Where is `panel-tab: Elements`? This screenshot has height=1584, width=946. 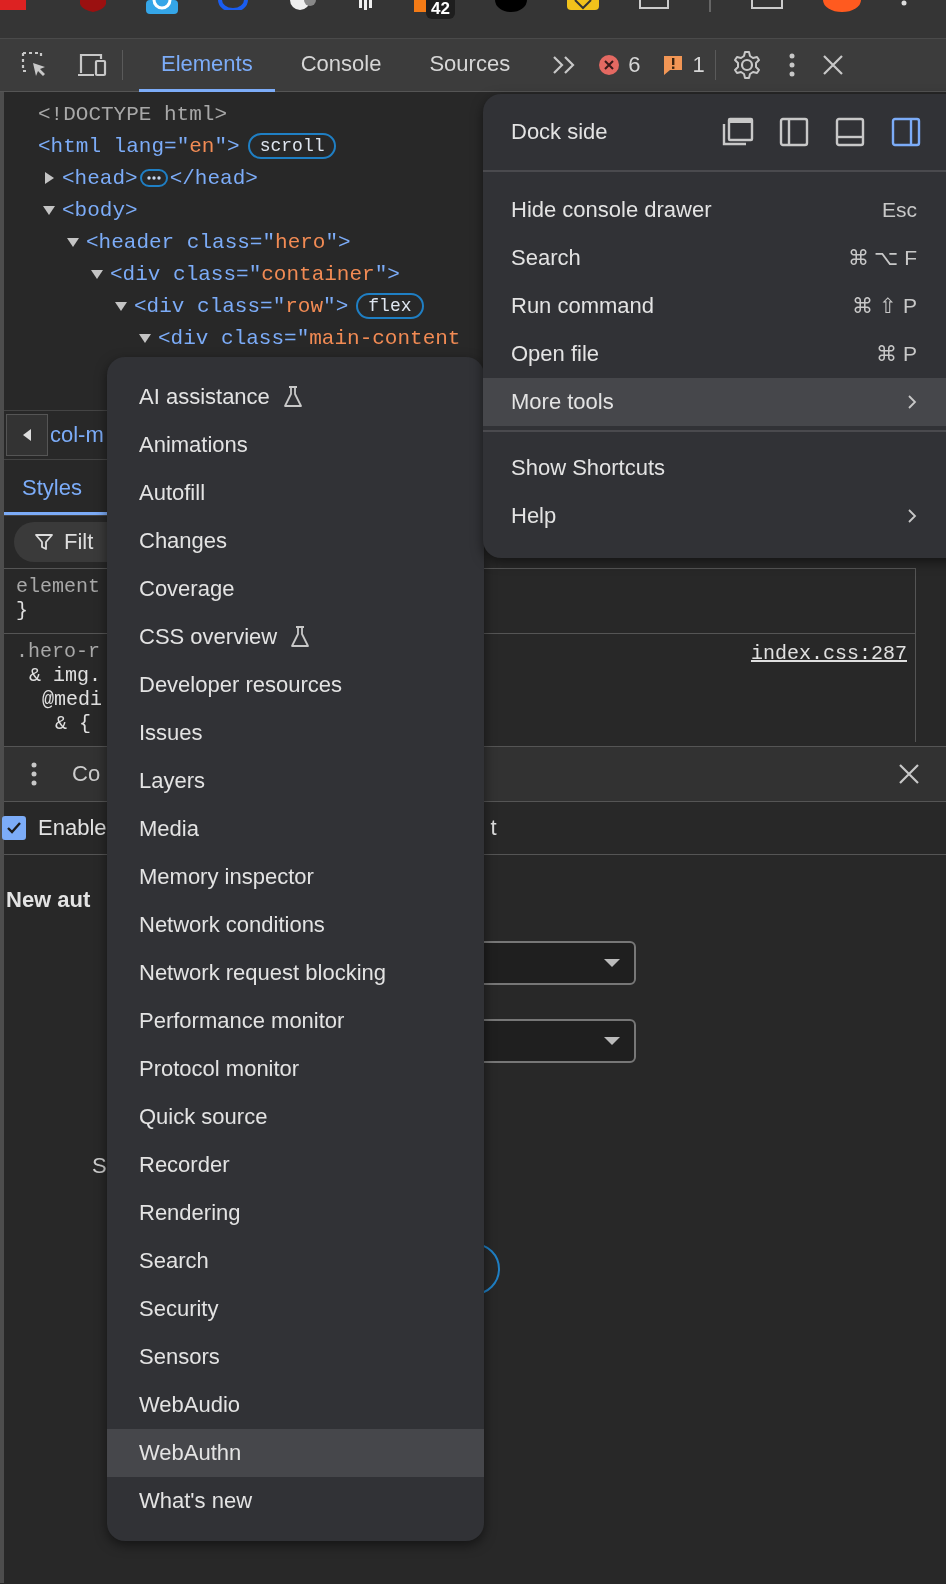
panel-tab: Elements is located at coordinates (207, 65).